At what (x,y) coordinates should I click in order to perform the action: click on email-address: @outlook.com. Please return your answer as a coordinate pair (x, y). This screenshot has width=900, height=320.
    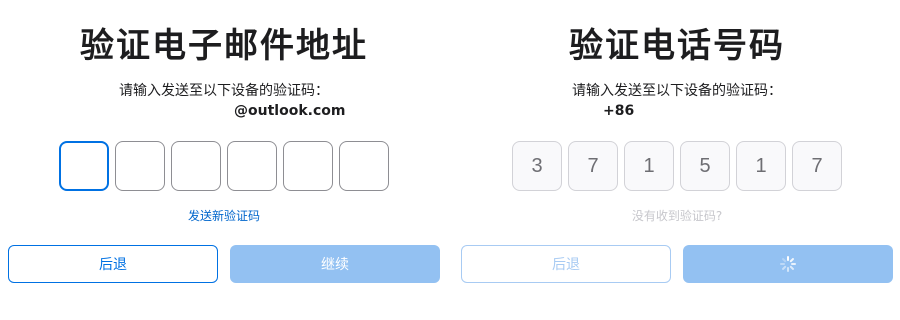
    Looking at the image, I should click on (290, 111).